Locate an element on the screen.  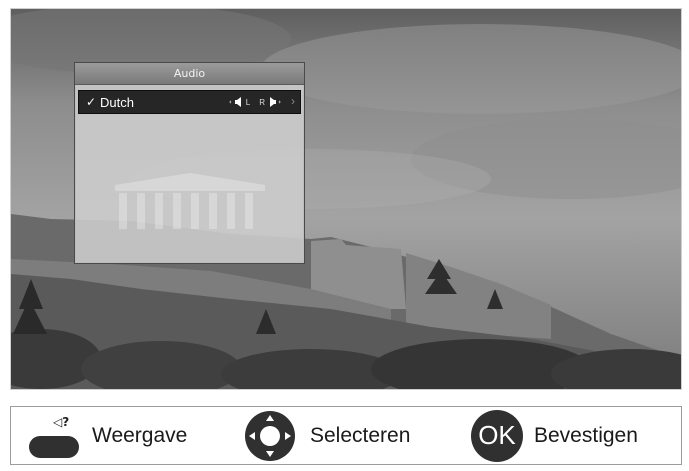
ok-button: OK is located at coordinates (497, 435).